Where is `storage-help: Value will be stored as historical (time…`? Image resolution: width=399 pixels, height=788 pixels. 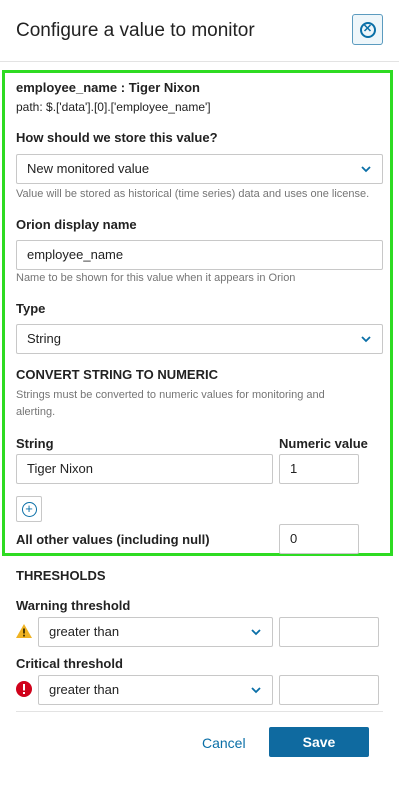 storage-help: Value will be stored as historical (time… is located at coordinates (193, 194).